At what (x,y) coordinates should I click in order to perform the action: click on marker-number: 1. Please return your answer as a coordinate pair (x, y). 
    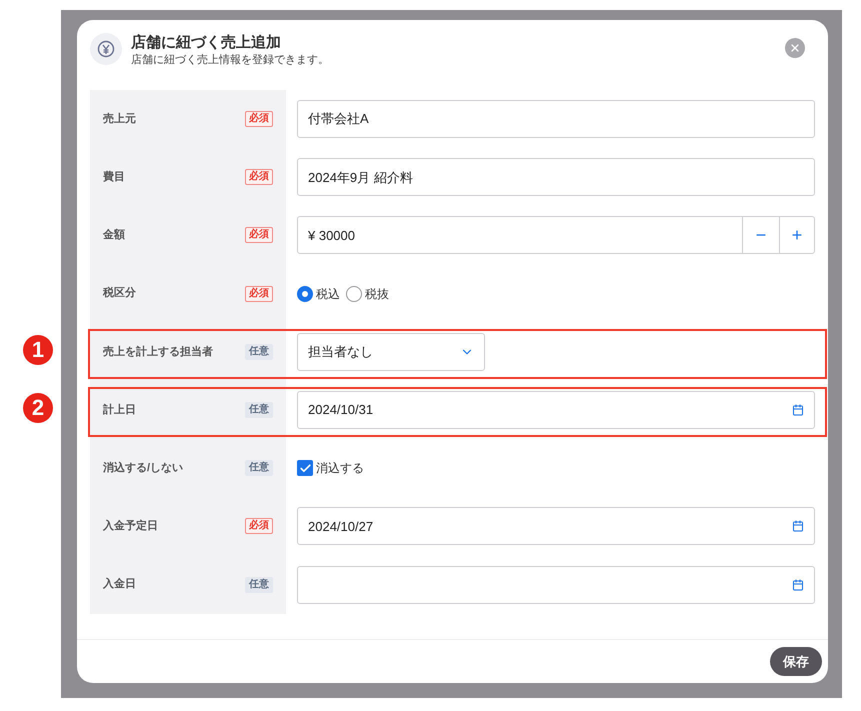
    Looking at the image, I should click on (38, 349).